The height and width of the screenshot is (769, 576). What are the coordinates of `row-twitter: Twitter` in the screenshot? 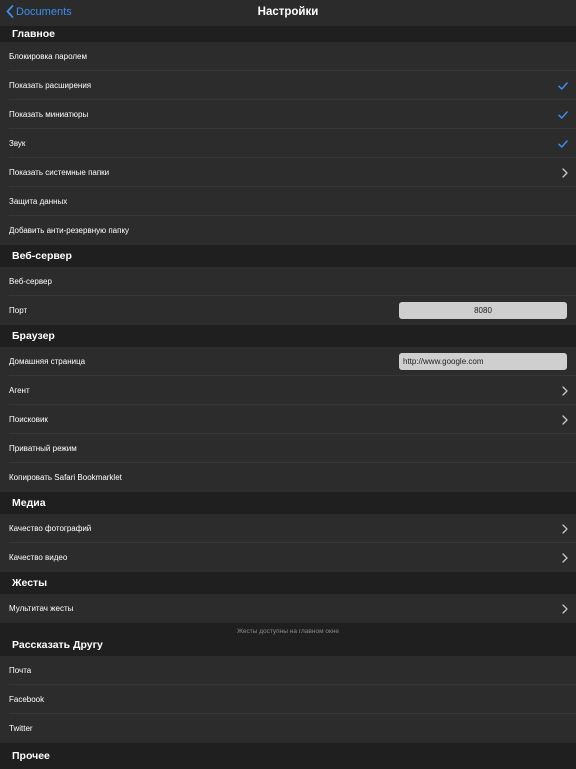 It's located at (288, 728).